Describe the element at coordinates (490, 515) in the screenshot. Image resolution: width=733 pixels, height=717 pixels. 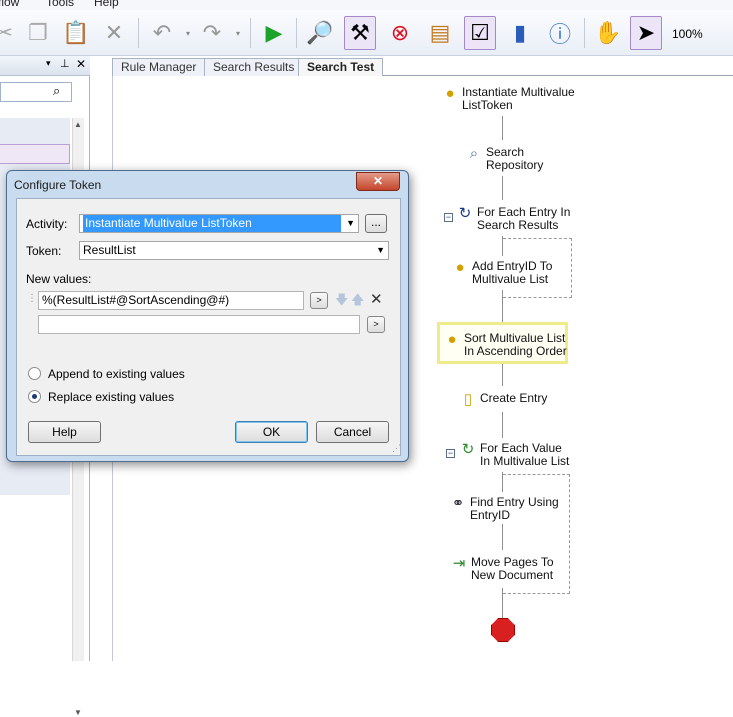
I see `activity-label: EntryID` at that location.